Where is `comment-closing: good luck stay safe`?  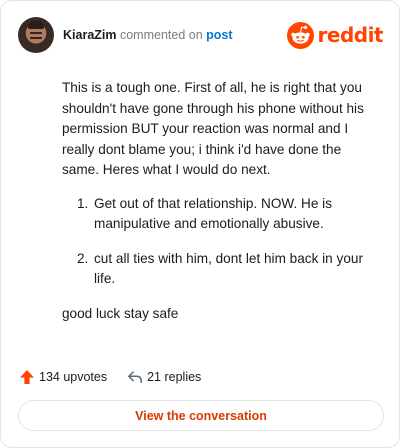
comment-closing: good luck stay safe is located at coordinates (120, 313).